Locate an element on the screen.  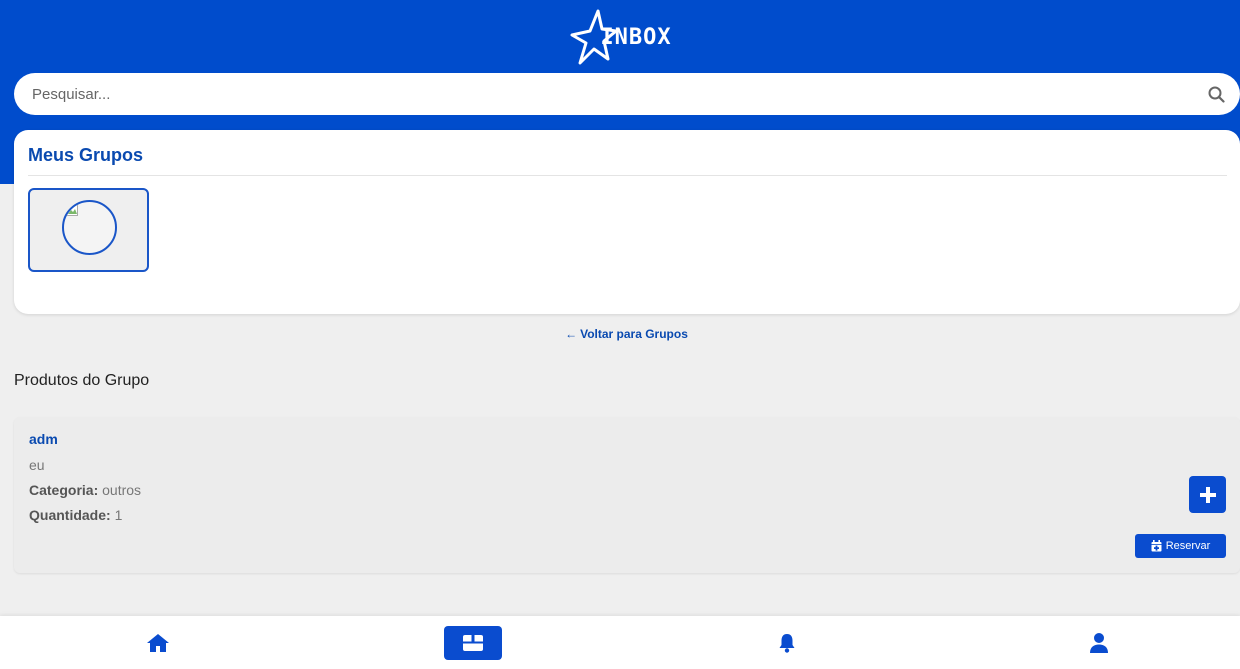
plus-icon is located at coordinates (1207, 494).